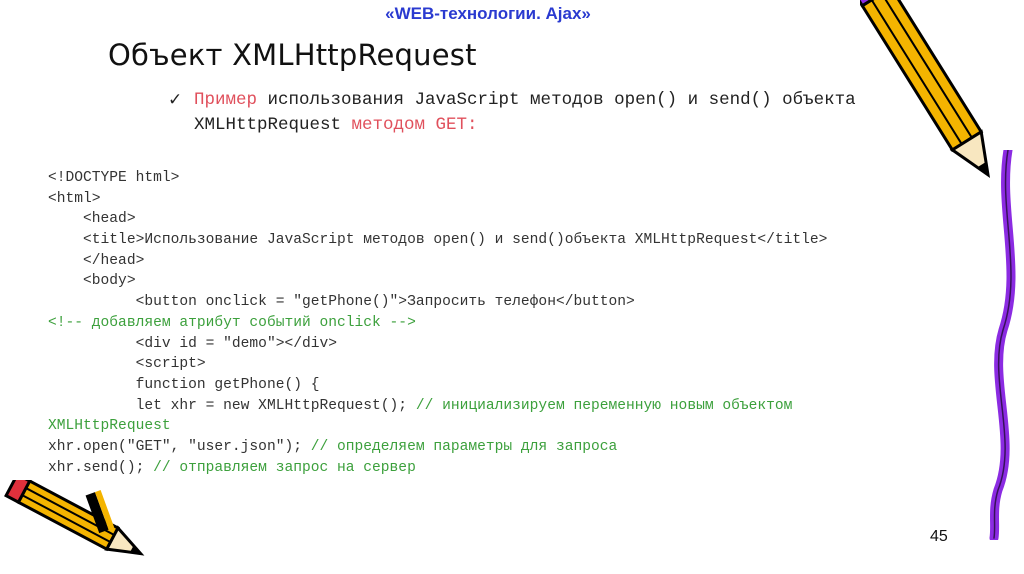  I want to click on pencil-icon, so click(74, 518).